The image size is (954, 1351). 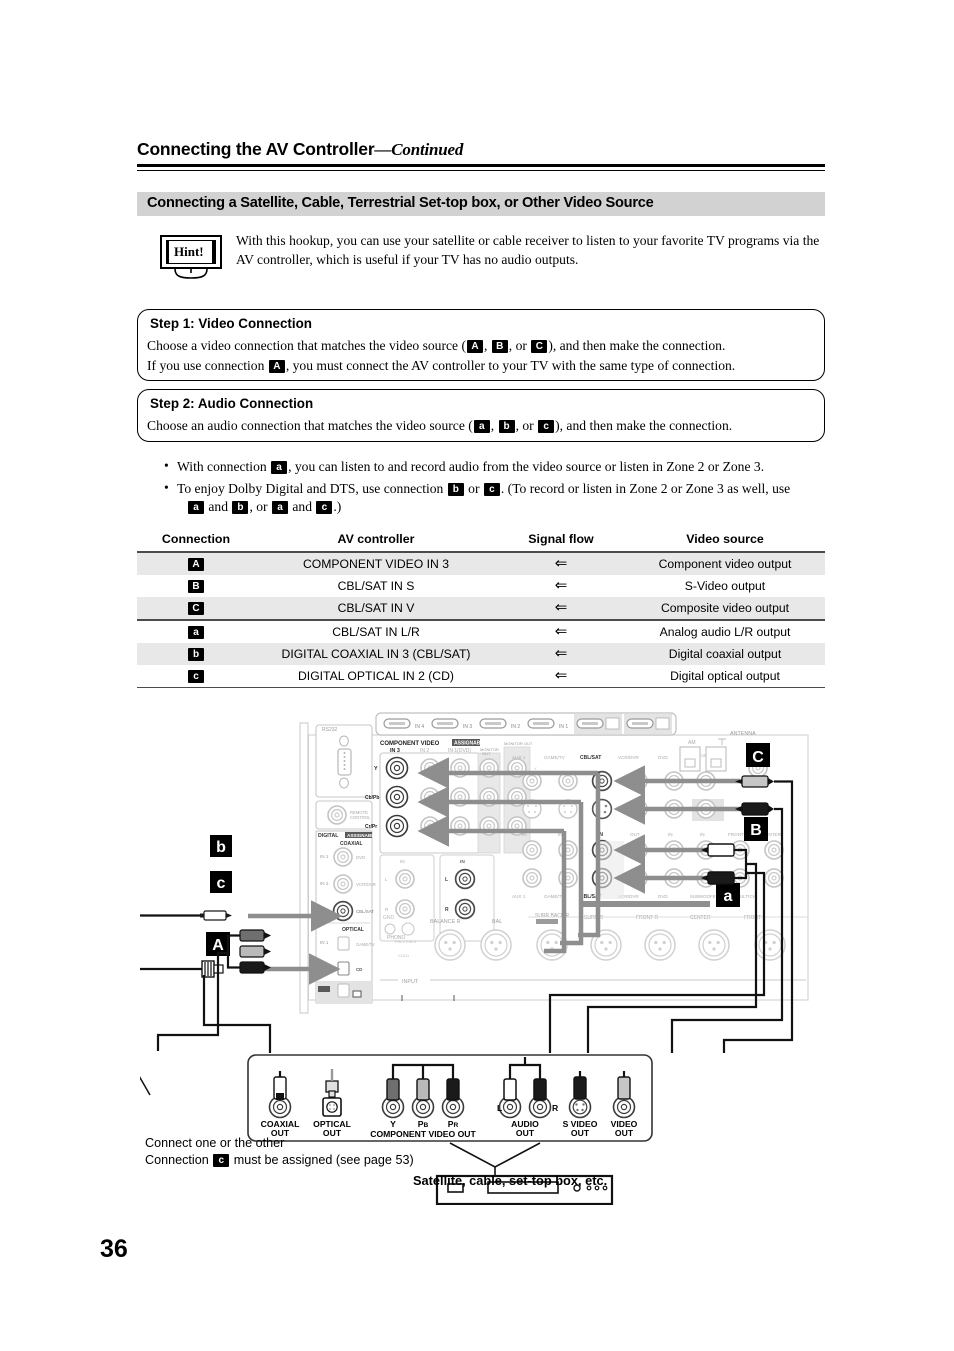 I want to click on bullet-1-pre: With connection, so click(x=224, y=466).